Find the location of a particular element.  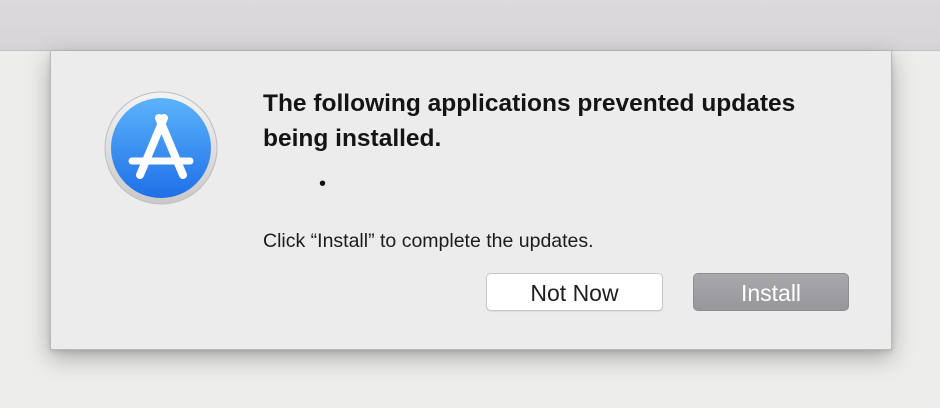

app-store-icon is located at coordinates (161, 148).